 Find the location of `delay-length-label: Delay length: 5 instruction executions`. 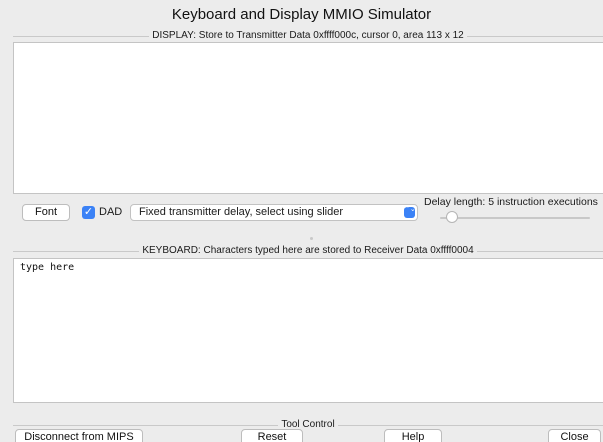

delay-length-label: Delay length: 5 instruction executions is located at coordinates (511, 202).